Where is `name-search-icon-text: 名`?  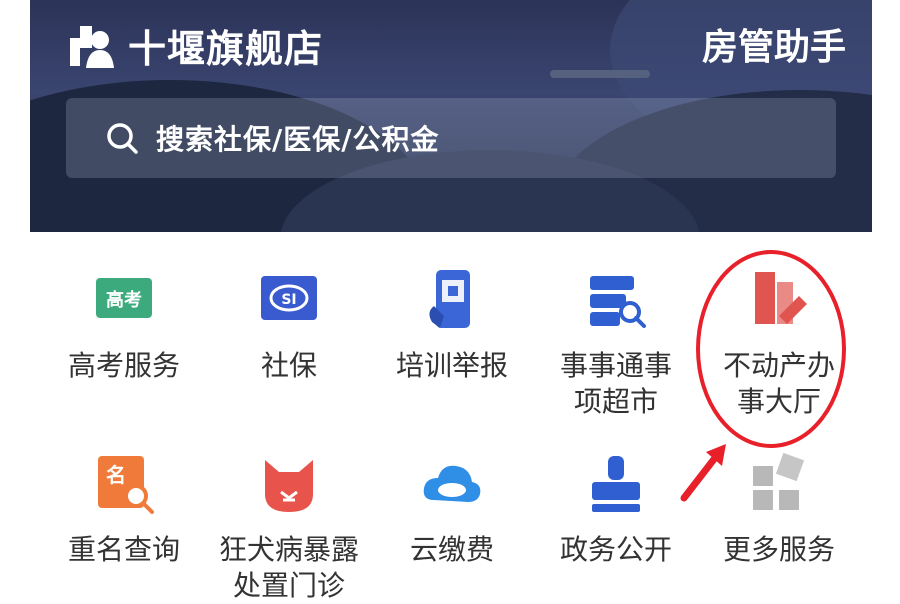
name-search-icon-text: 名 is located at coordinates (116, 475).